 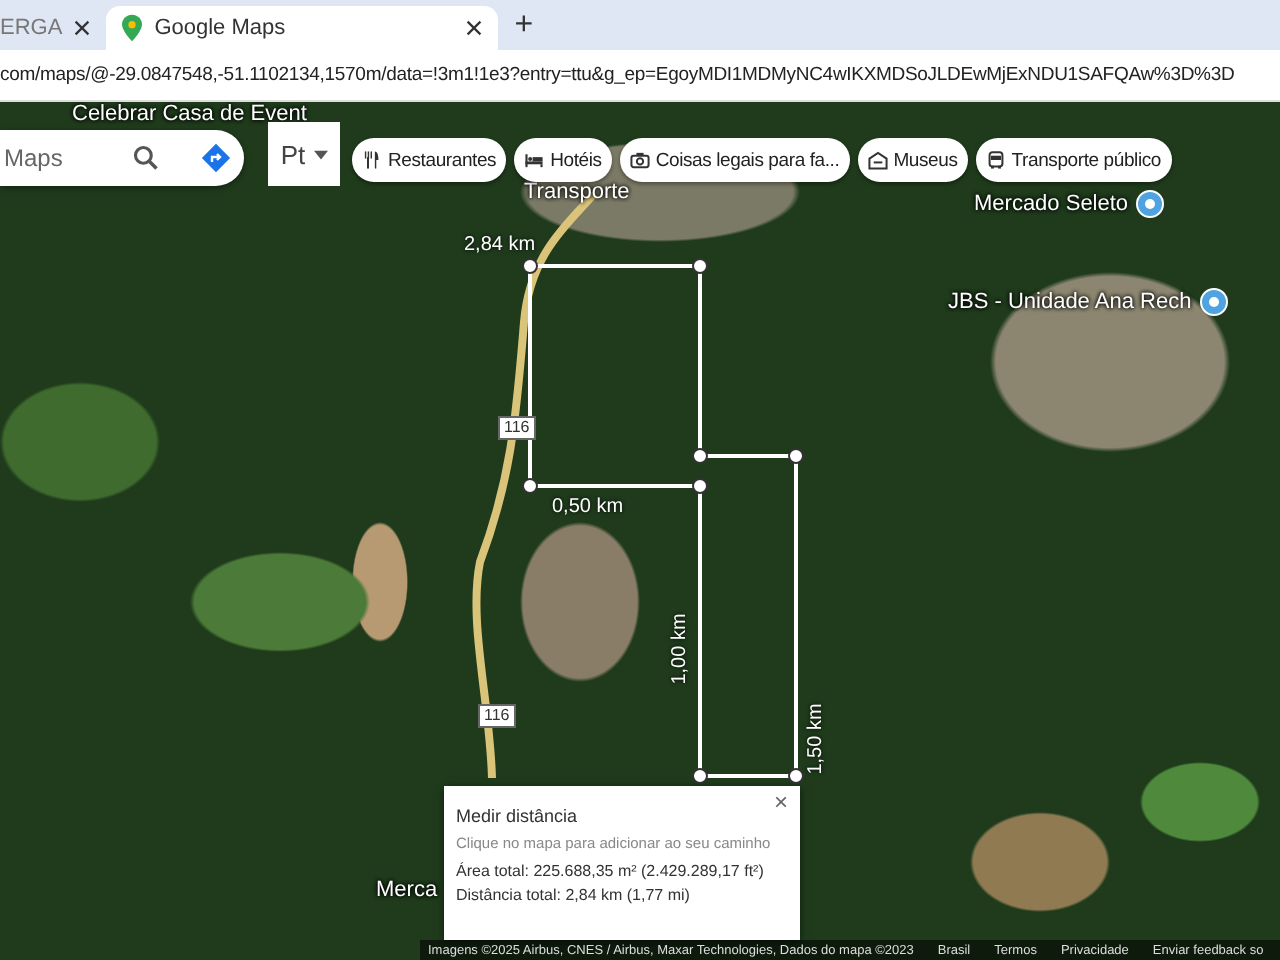 What do you see at coordinates (815, 739) in the screenshot?
I see `distance-label: 1,50 km` at bounding box center [815, 739].